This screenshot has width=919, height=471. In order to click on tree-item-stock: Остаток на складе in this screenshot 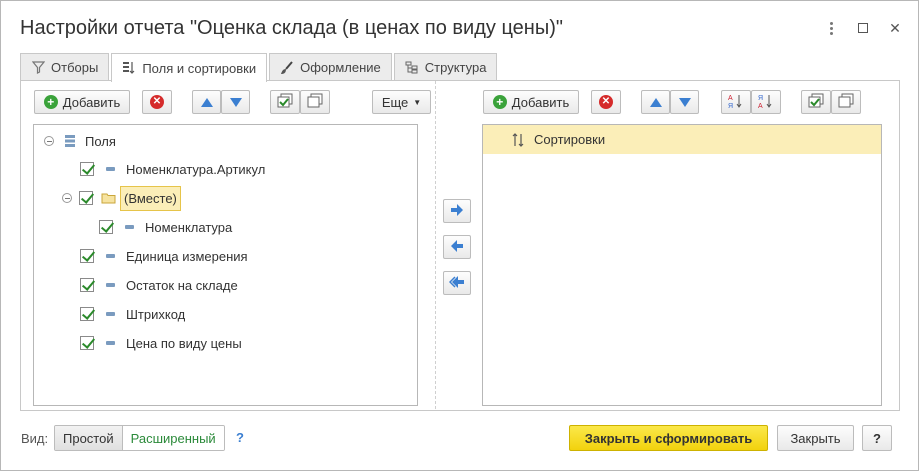, I will do `click(159, 285)`.